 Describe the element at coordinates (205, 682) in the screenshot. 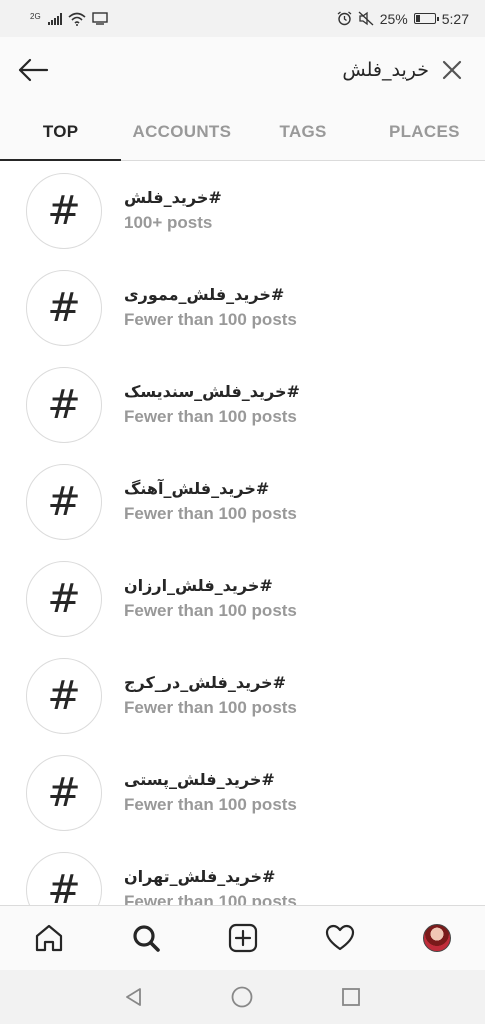

I see `hashtag-name: #خرید_فلش_در_کرج` at that location.